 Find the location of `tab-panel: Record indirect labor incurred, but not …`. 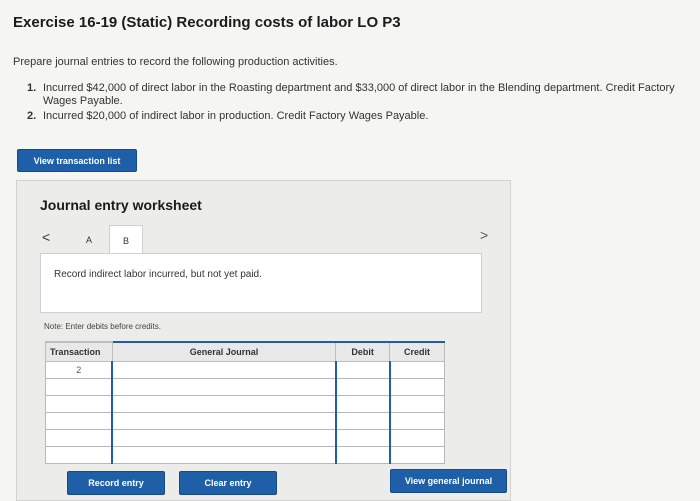

tab-panel: Record indirect labor incurred, but not … is located at coordinates (261, 283).